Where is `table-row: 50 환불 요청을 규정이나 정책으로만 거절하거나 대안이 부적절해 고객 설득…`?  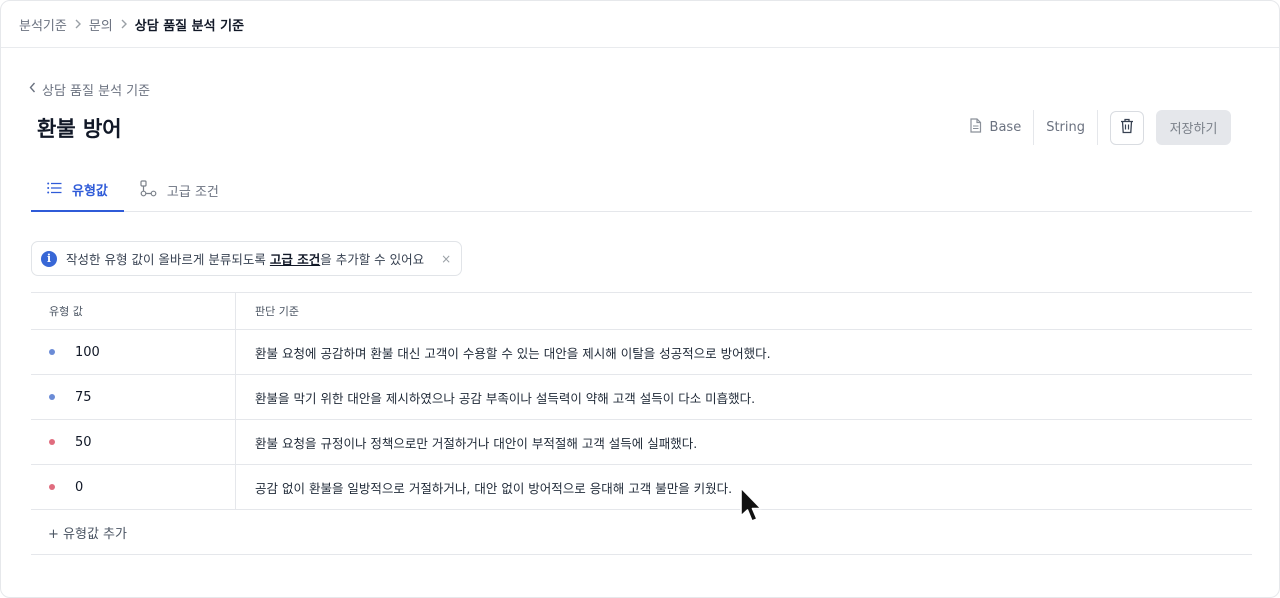 table-row: 50 환불 요청을 규정이나 정책으로만 거절하거나 대안이 부적절해 고객 설득… is located at coordinates (641, 442).